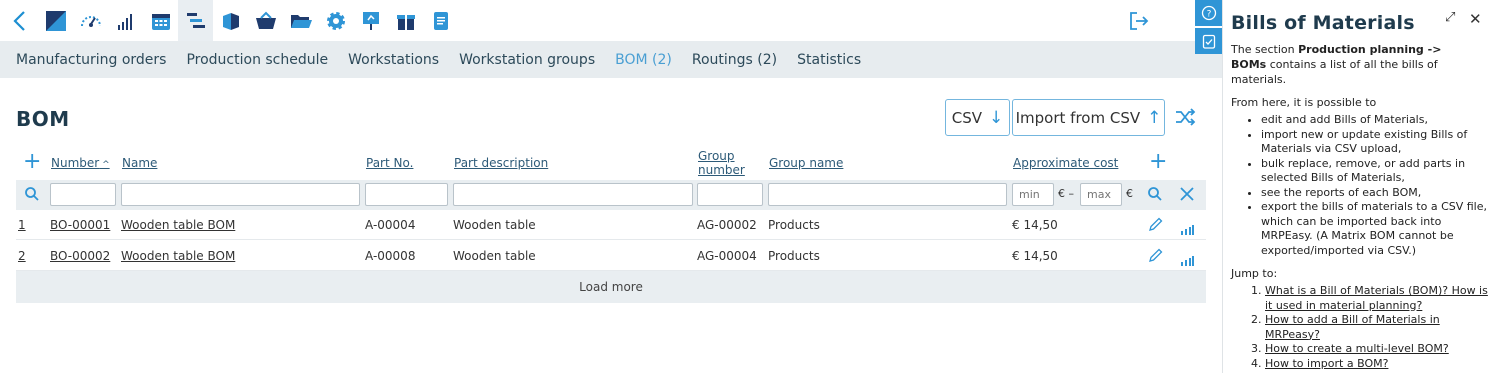 This screenshot has width=1500, height=373. Describe the element at coordinates (573, 194) in the screenshot. I see `filter-part-description-input` at that location.